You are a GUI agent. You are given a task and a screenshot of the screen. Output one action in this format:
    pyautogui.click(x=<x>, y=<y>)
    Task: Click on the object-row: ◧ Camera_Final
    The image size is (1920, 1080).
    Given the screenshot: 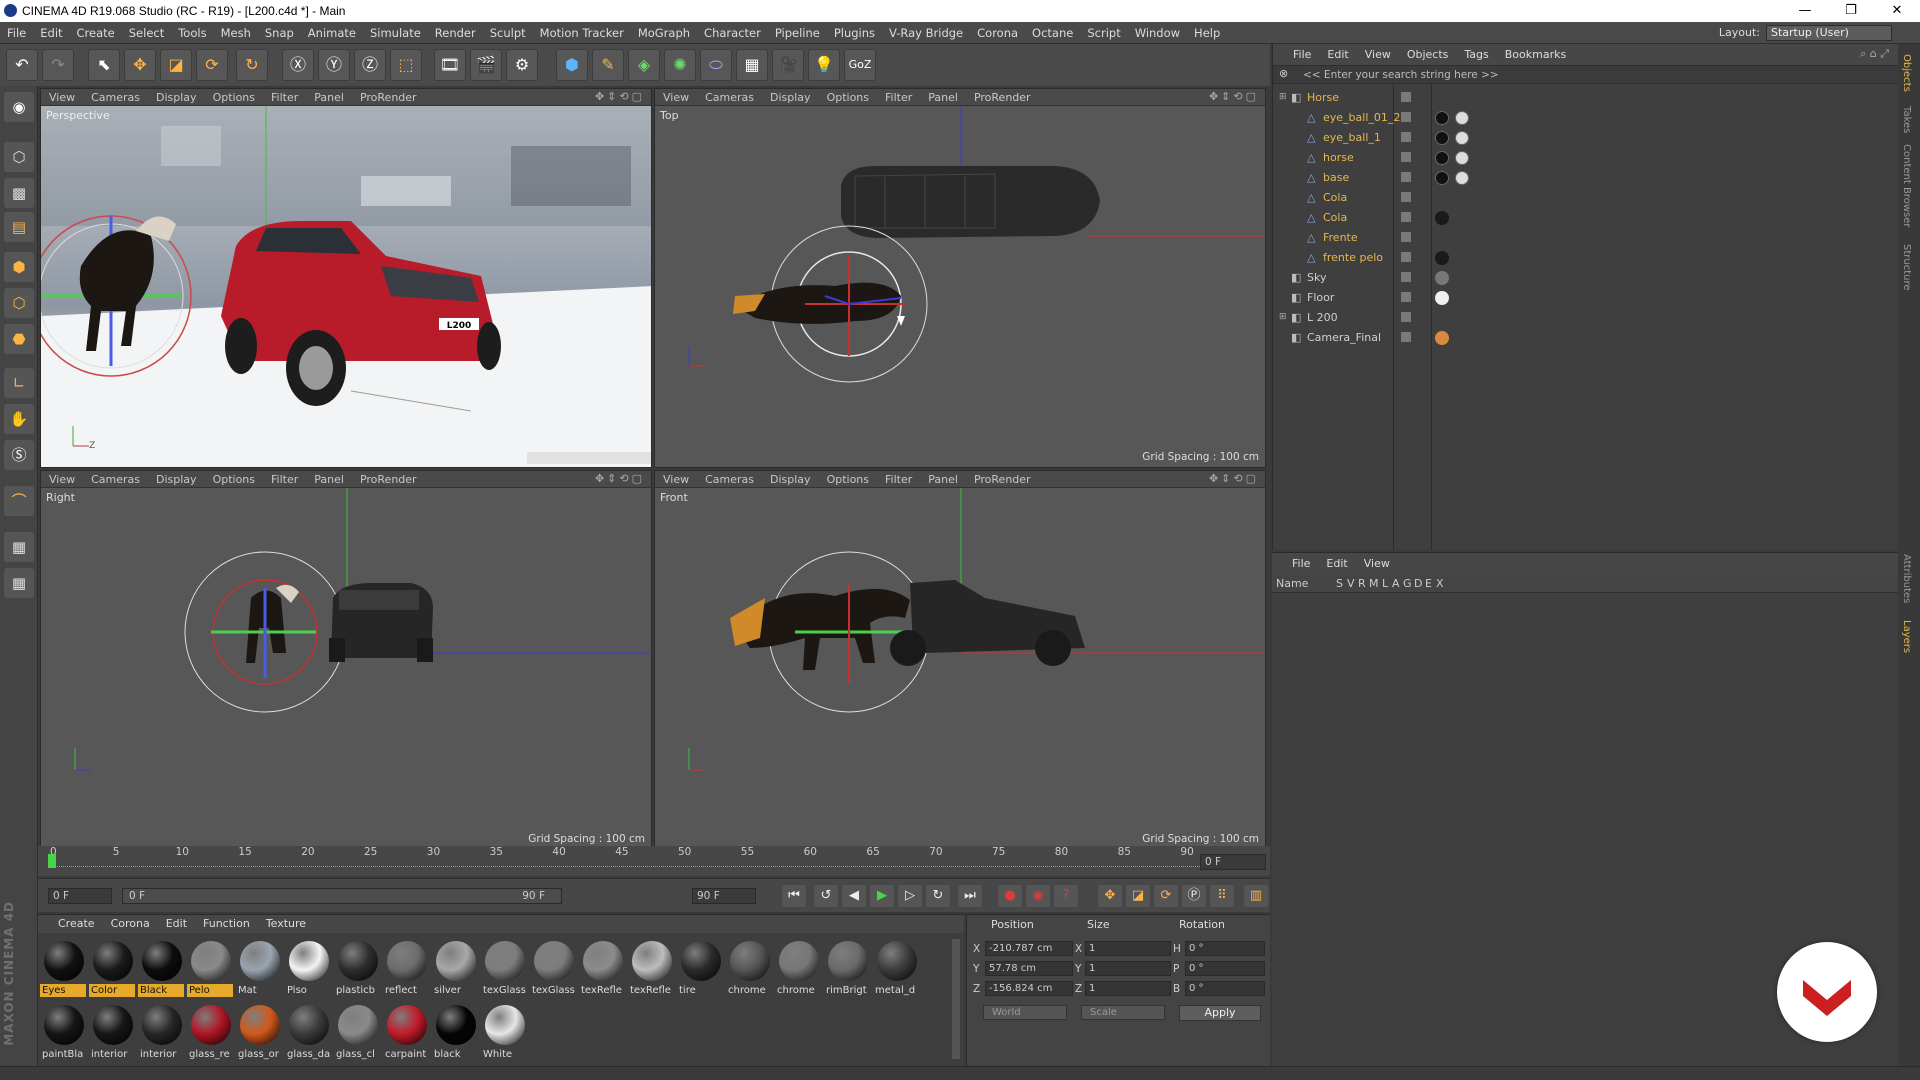 What is the action you would take?
    pyautogui.click(x=1586, y=338)
    